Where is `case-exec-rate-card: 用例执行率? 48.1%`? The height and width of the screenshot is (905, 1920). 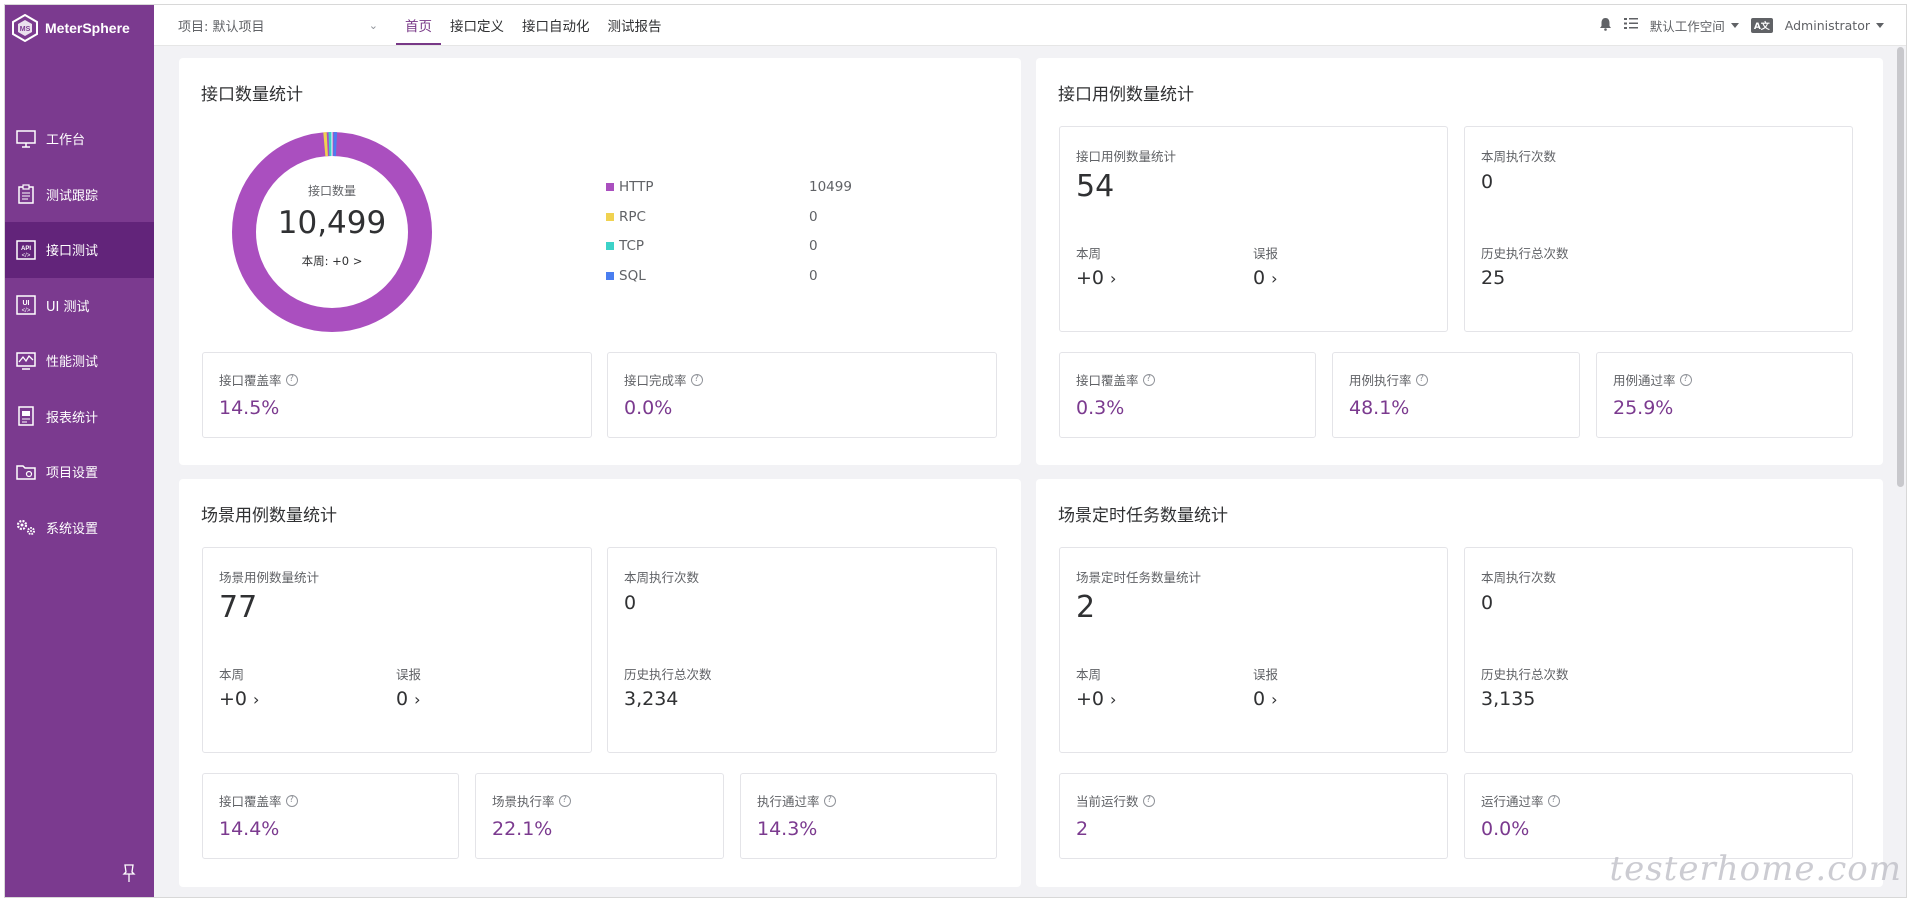
case-exec-rate-card: 用例执行率? 48.1% is located at coordinates (1456, 395).